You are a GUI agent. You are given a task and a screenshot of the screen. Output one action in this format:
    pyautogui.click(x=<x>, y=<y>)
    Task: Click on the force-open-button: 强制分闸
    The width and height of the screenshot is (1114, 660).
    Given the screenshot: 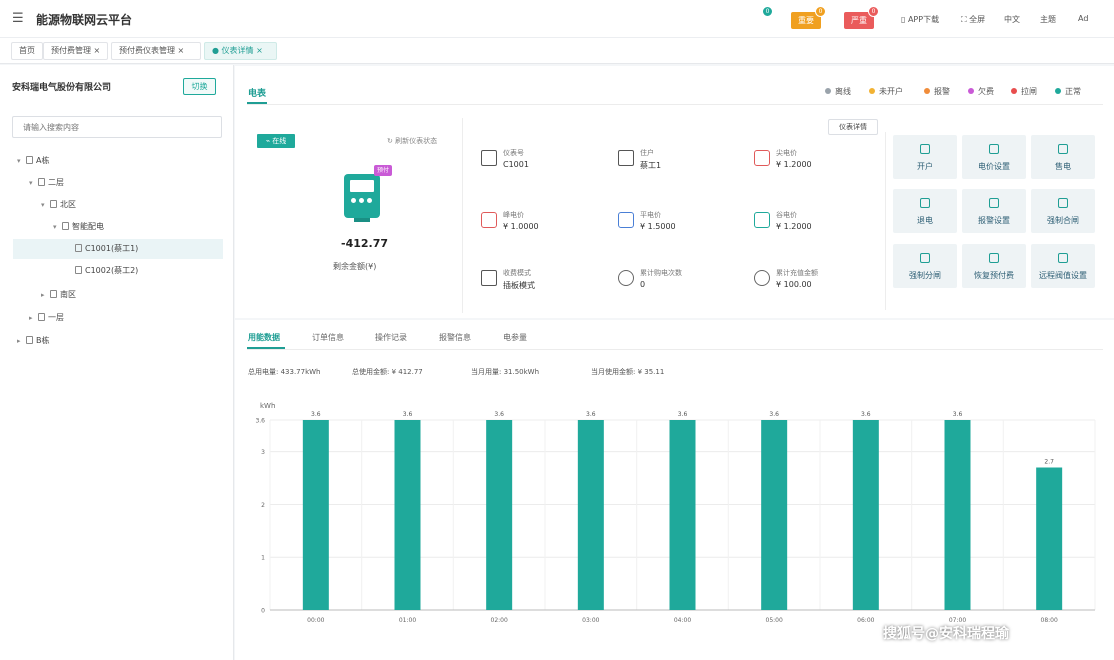 What is the action you would take?
    pyautogui.click(x=925, y=266)
    